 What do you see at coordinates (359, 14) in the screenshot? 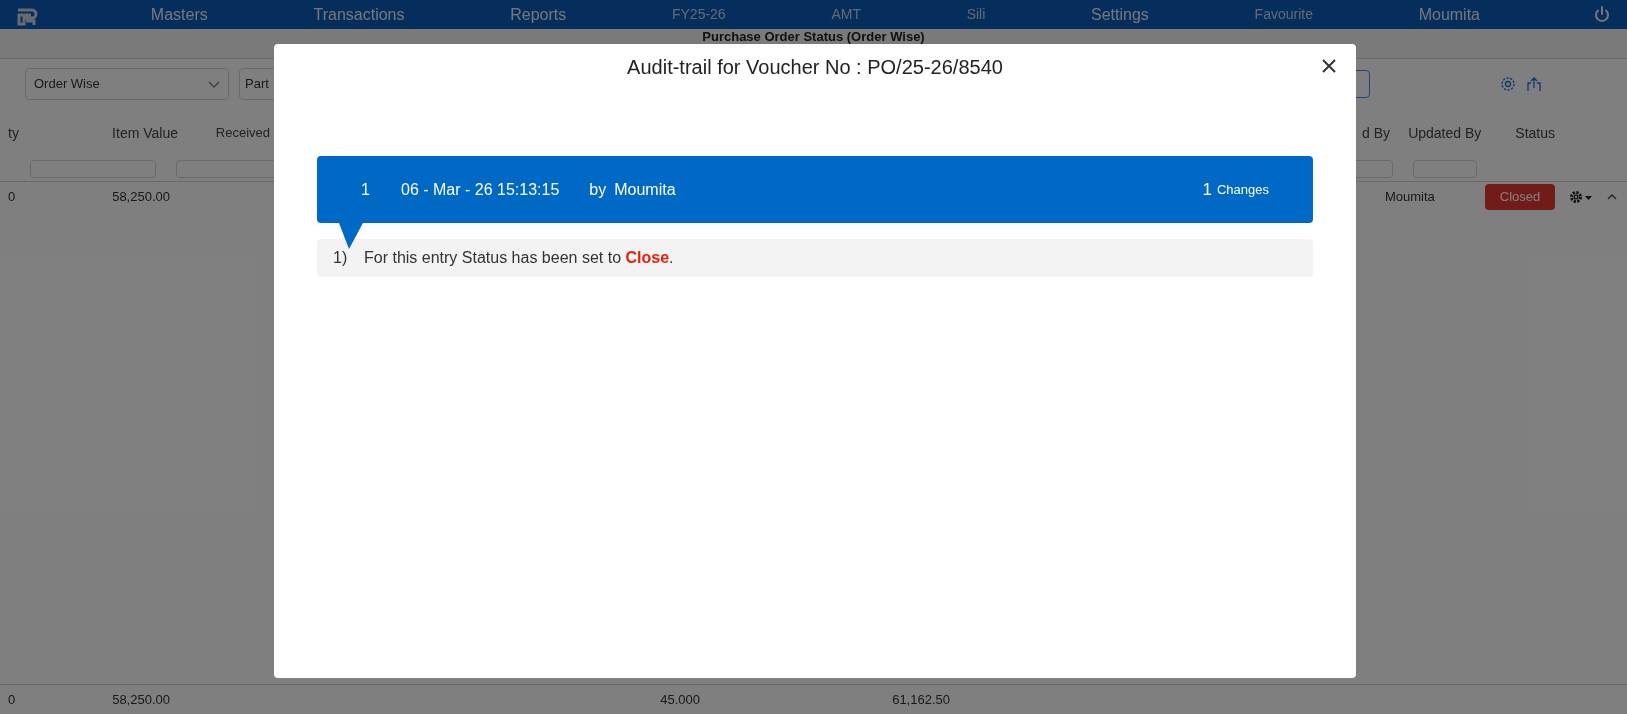
I see `nav-link: Transactions` at bounding box center [359, 14].